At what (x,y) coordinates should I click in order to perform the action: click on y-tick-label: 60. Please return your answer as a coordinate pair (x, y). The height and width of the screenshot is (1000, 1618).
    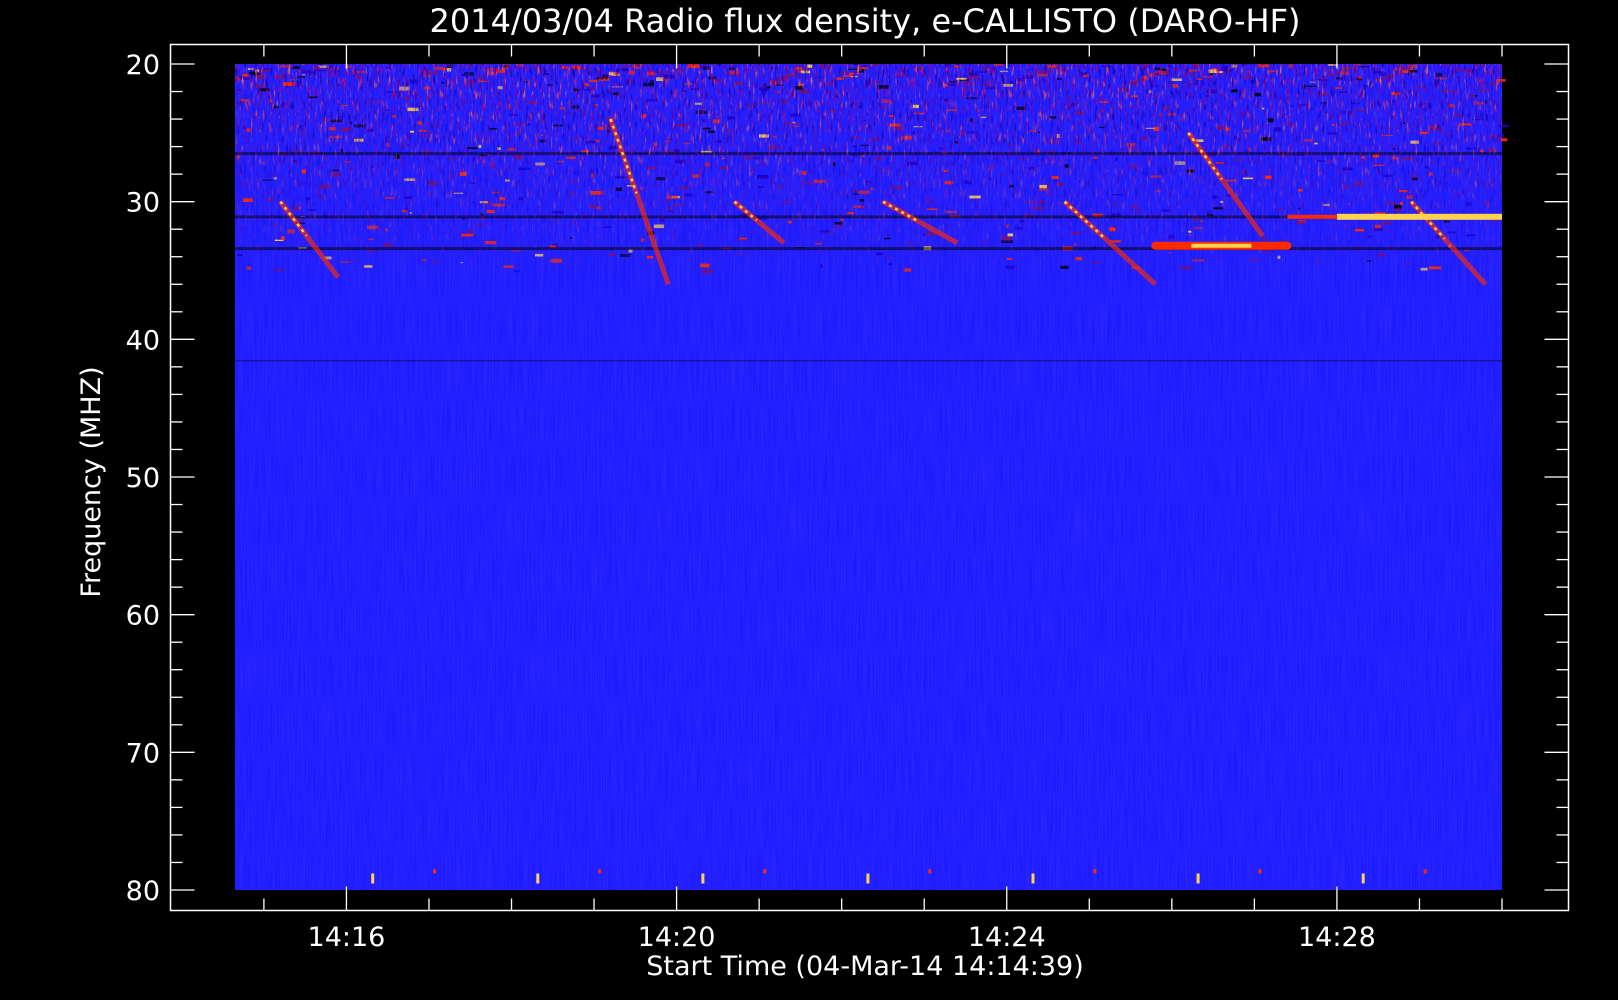
    Looking at the image, I should click on (143, 616).